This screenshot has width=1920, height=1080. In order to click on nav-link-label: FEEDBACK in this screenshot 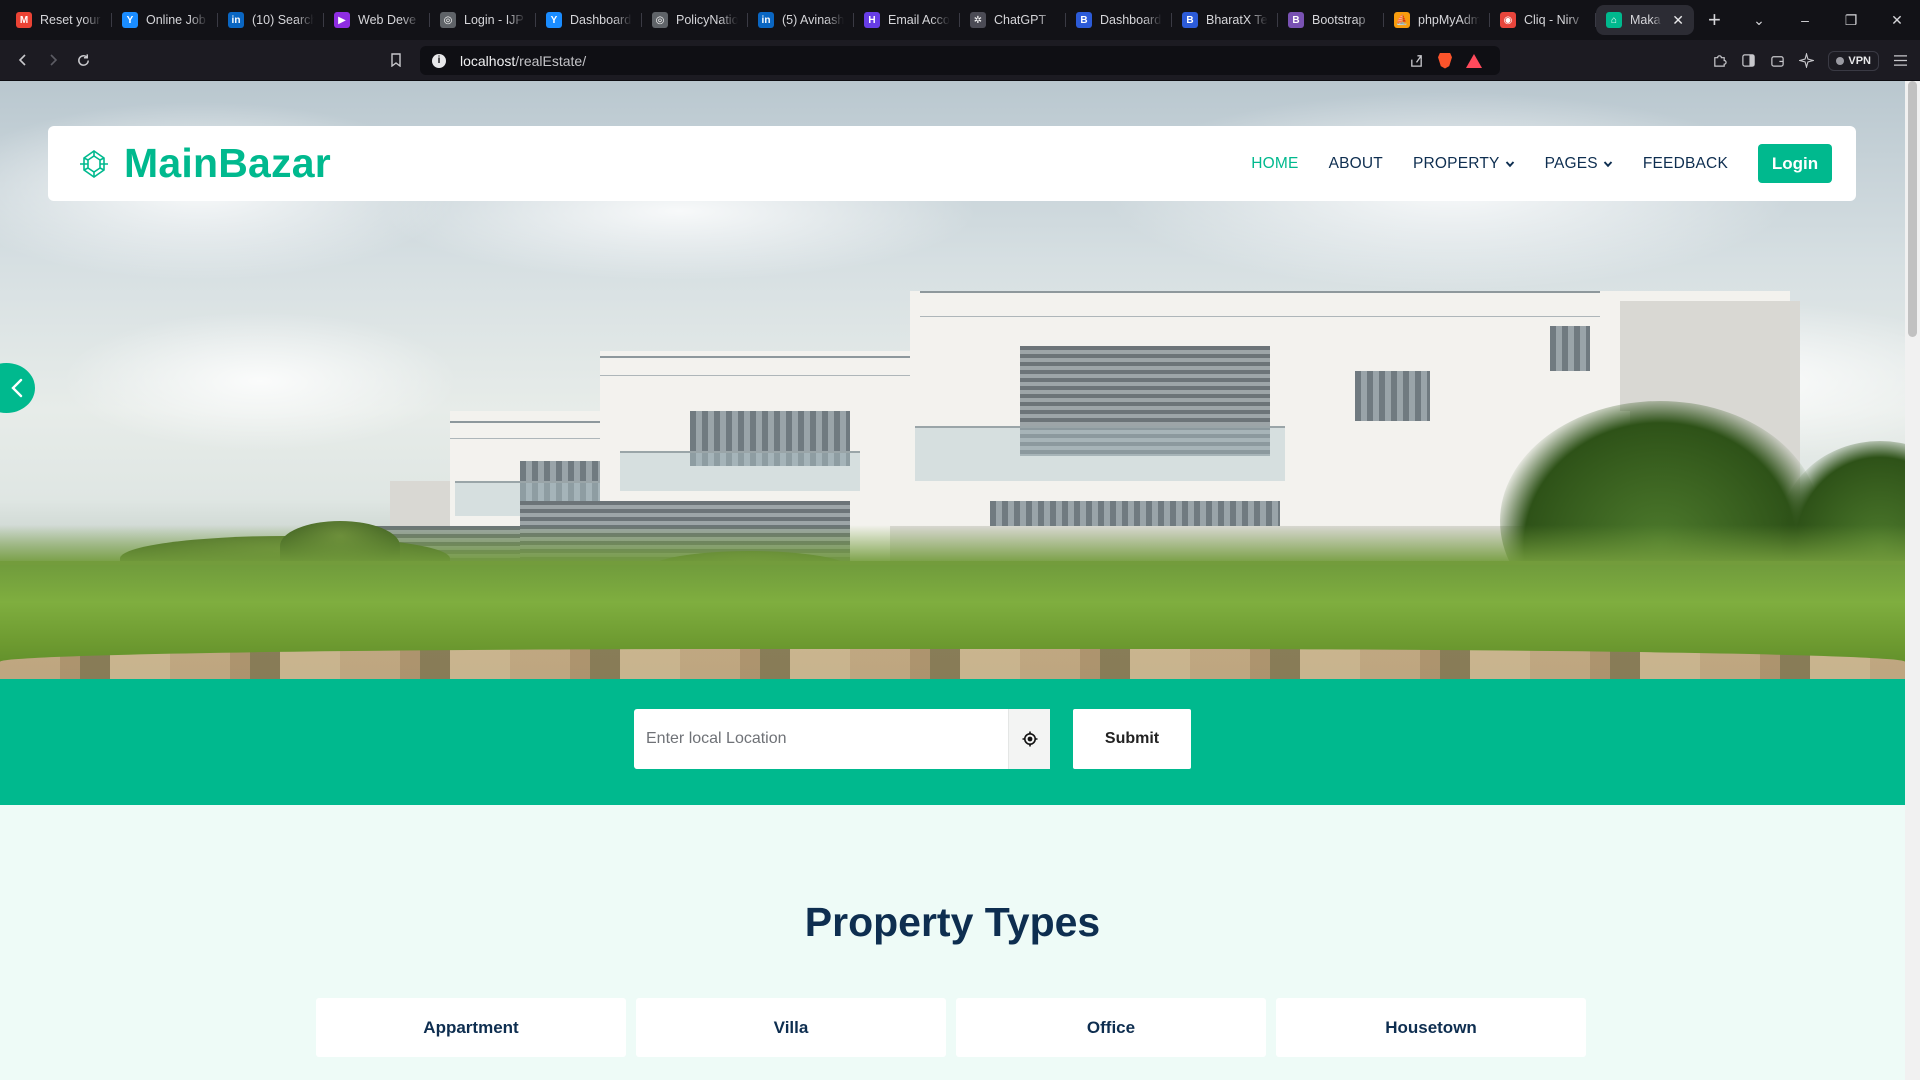, I will do `click(1685, 163)`.